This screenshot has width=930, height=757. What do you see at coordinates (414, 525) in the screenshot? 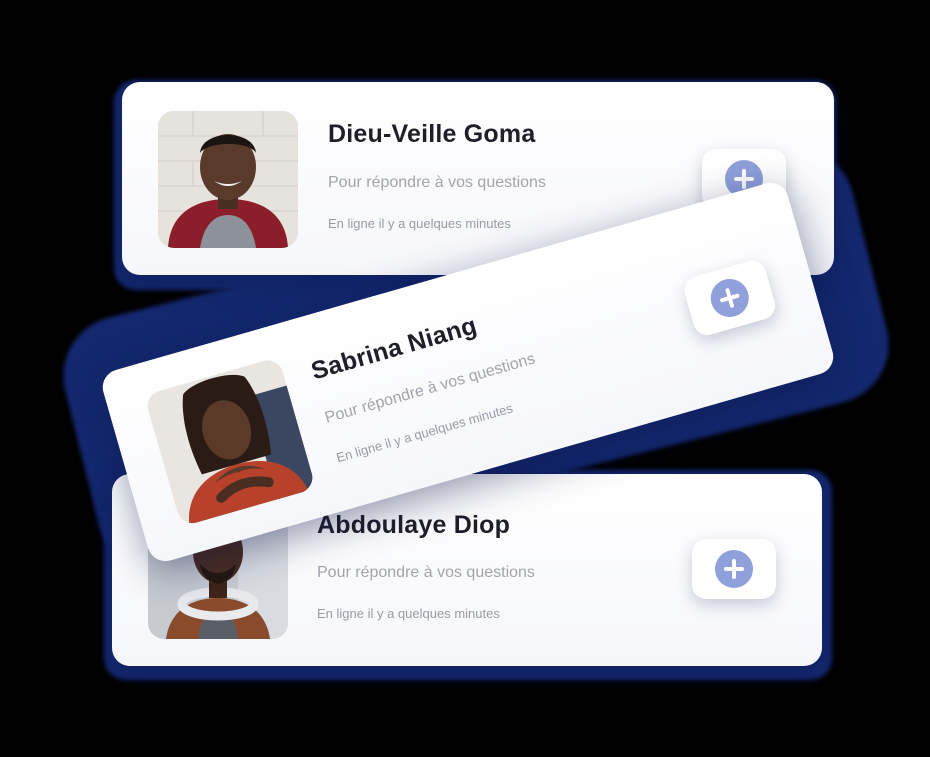
I see `contact-name: Abdoulaye Diop` at bounding box center [414, 525].